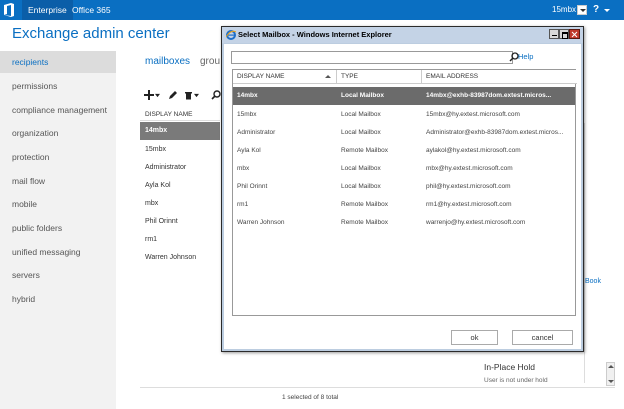 The height and width of the screenshot is (409, 624). I want to click on in-place-hold-value: User is not under hold, so click(516, 380).